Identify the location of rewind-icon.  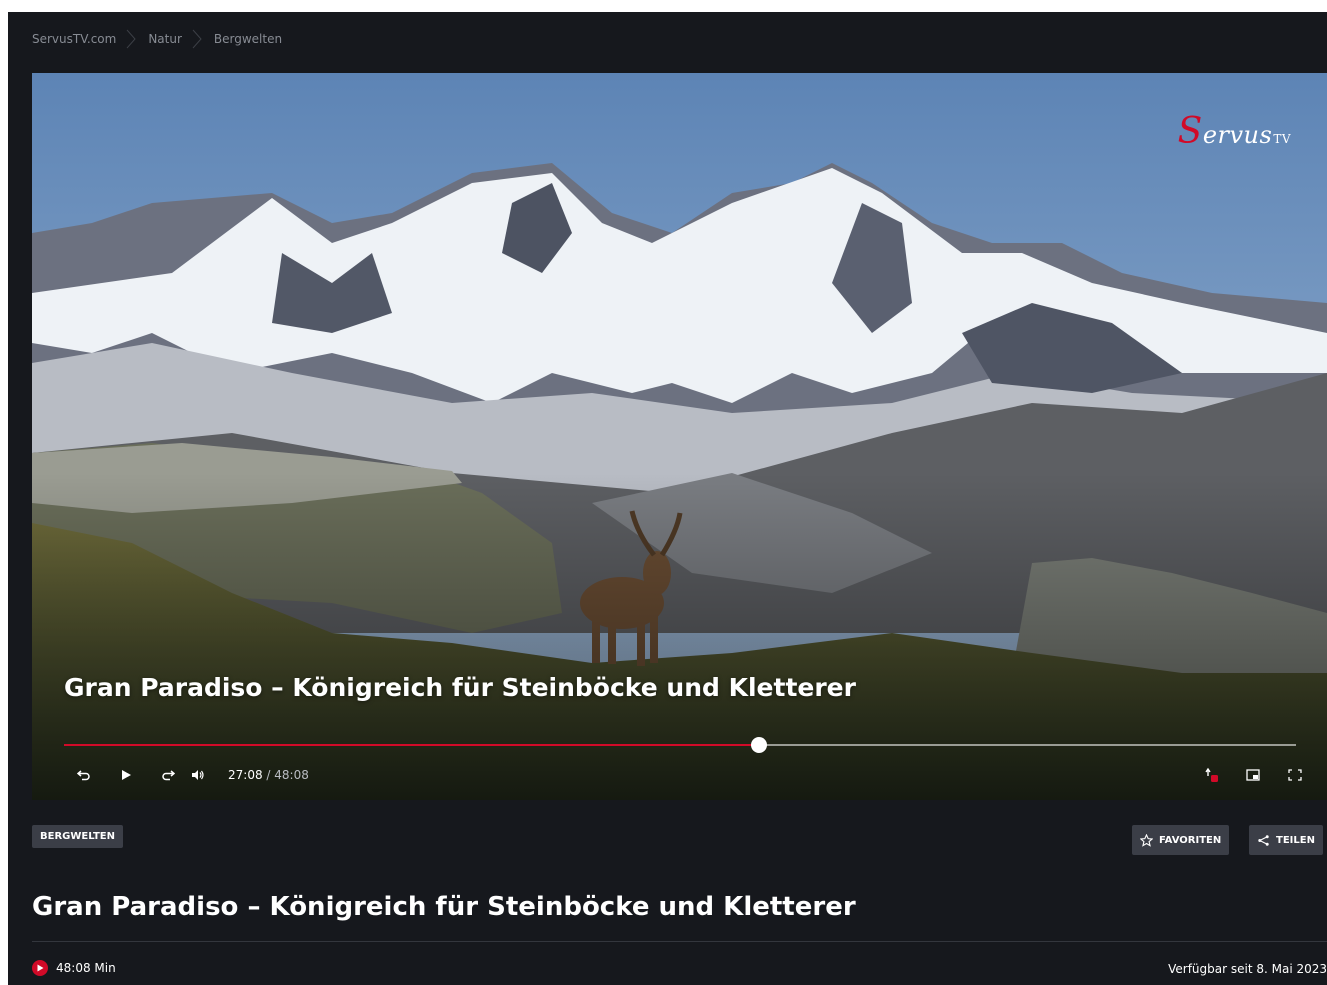
(83, 775).